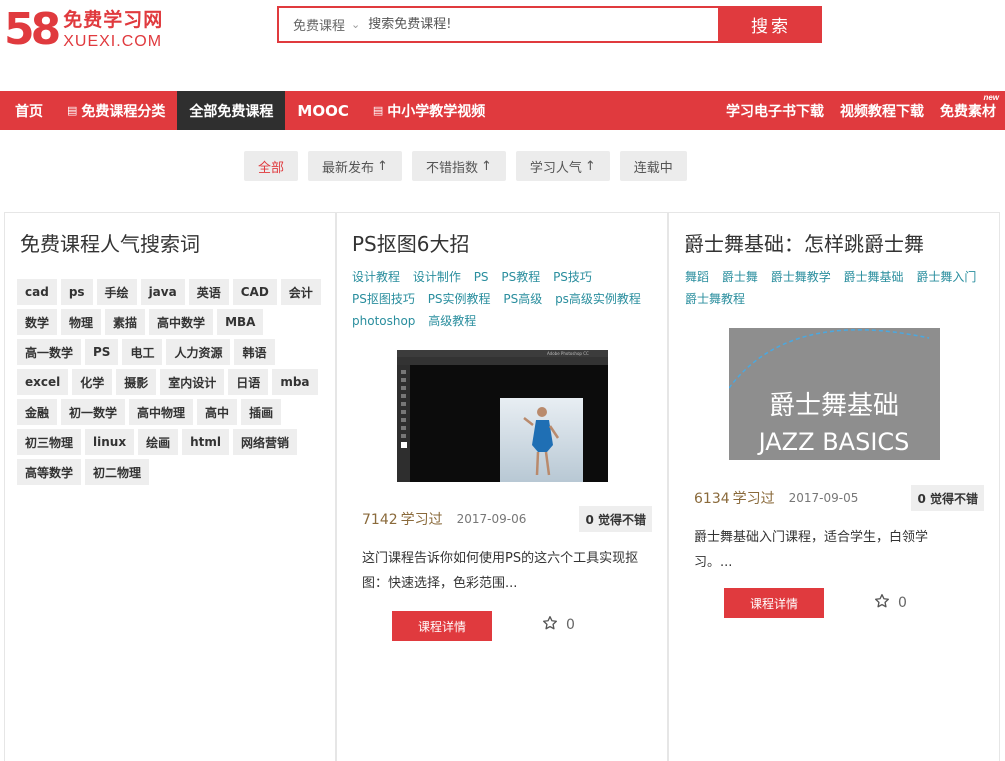 Image resolution: width=1005 pixels, height=761 pixels. What do you see at coordinates (113, 41) in the screenshot?
I see `logo-domain: XUEXI.COM` at bounding box center [113, 41].